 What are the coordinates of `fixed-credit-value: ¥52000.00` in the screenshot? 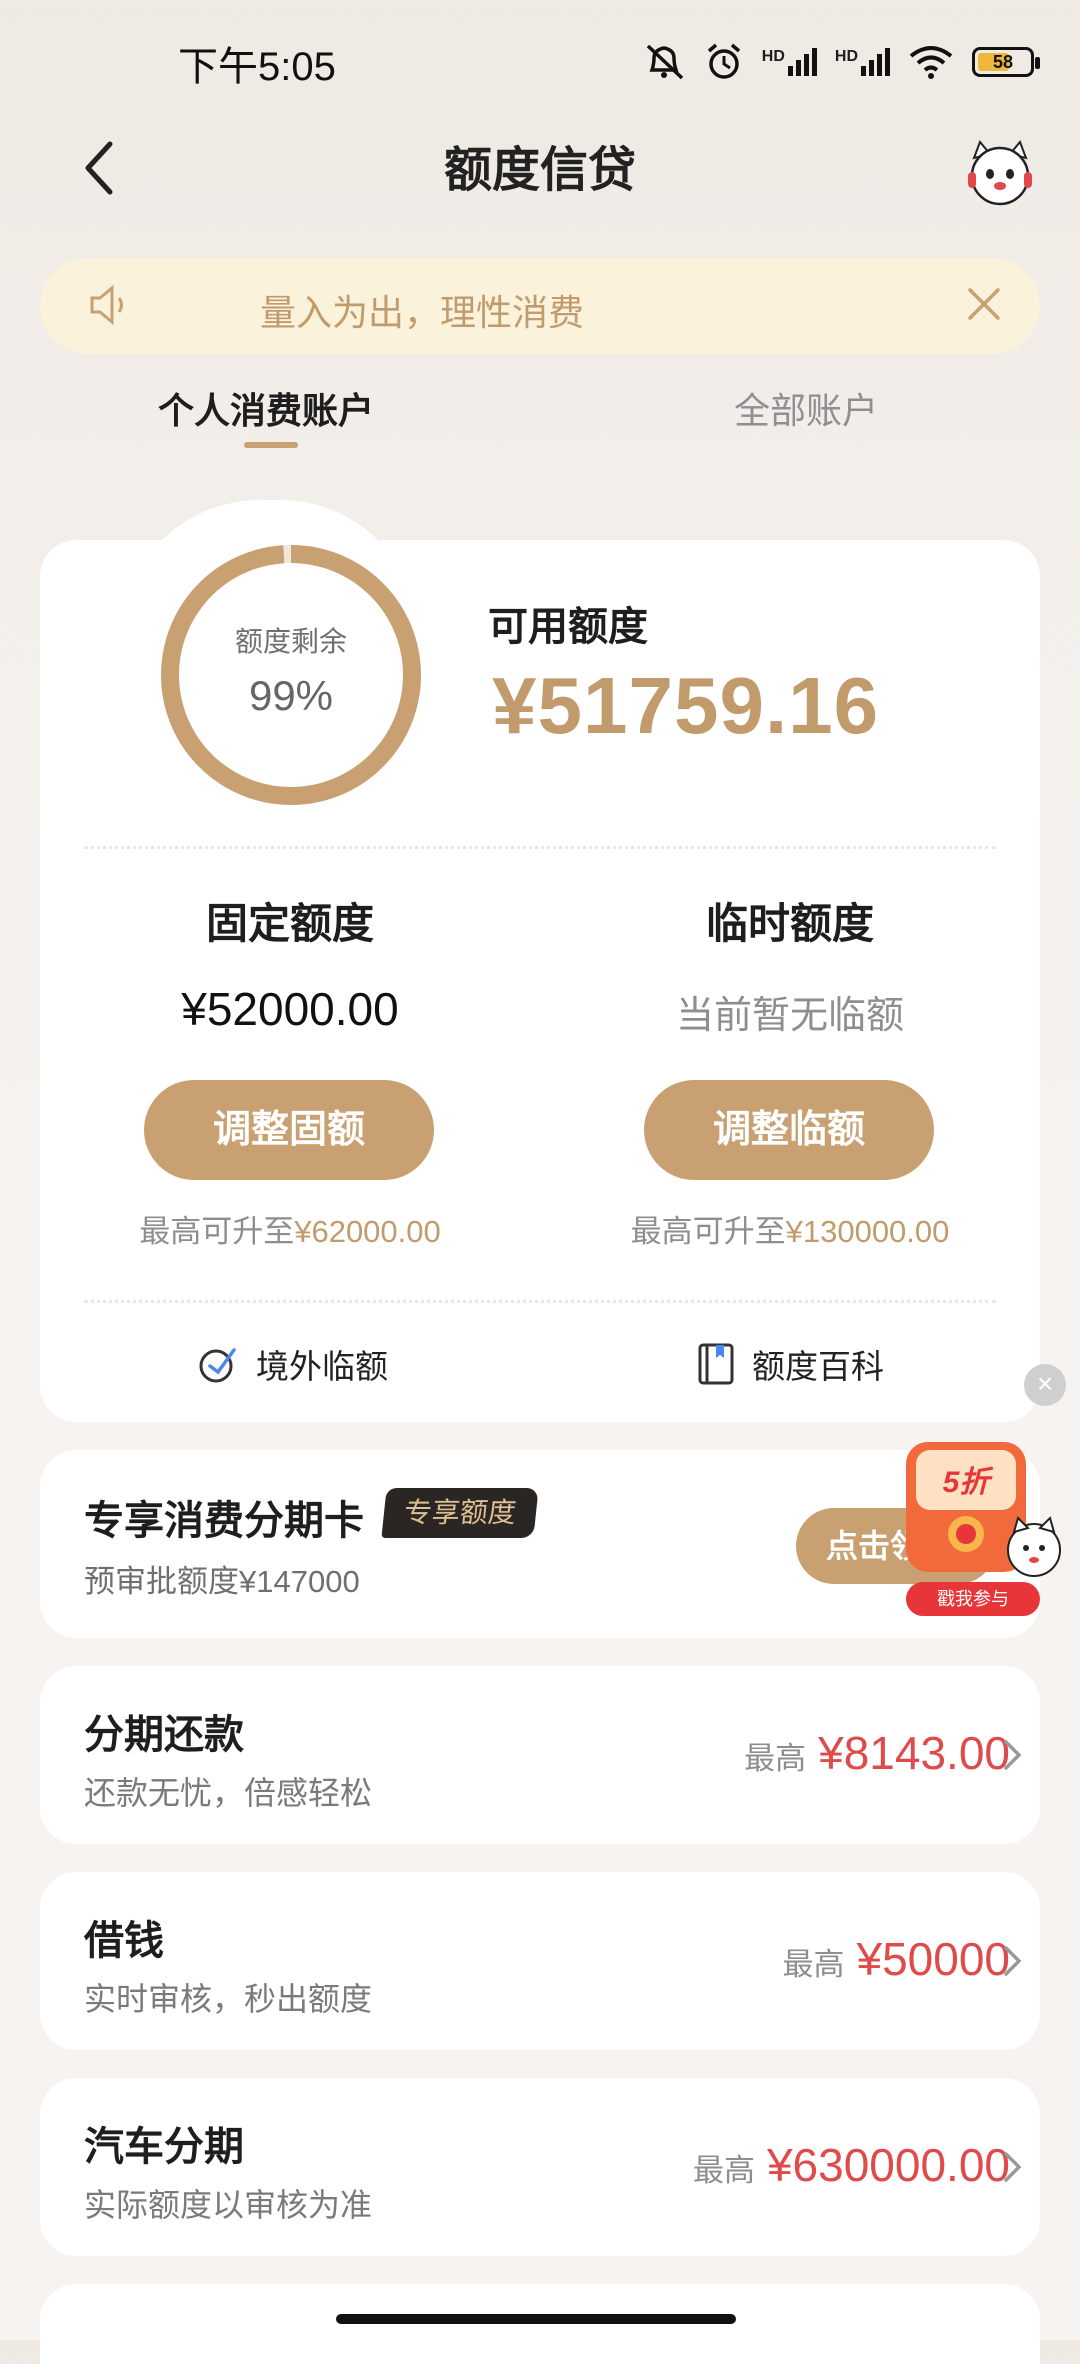 It's located at (290, 1009).